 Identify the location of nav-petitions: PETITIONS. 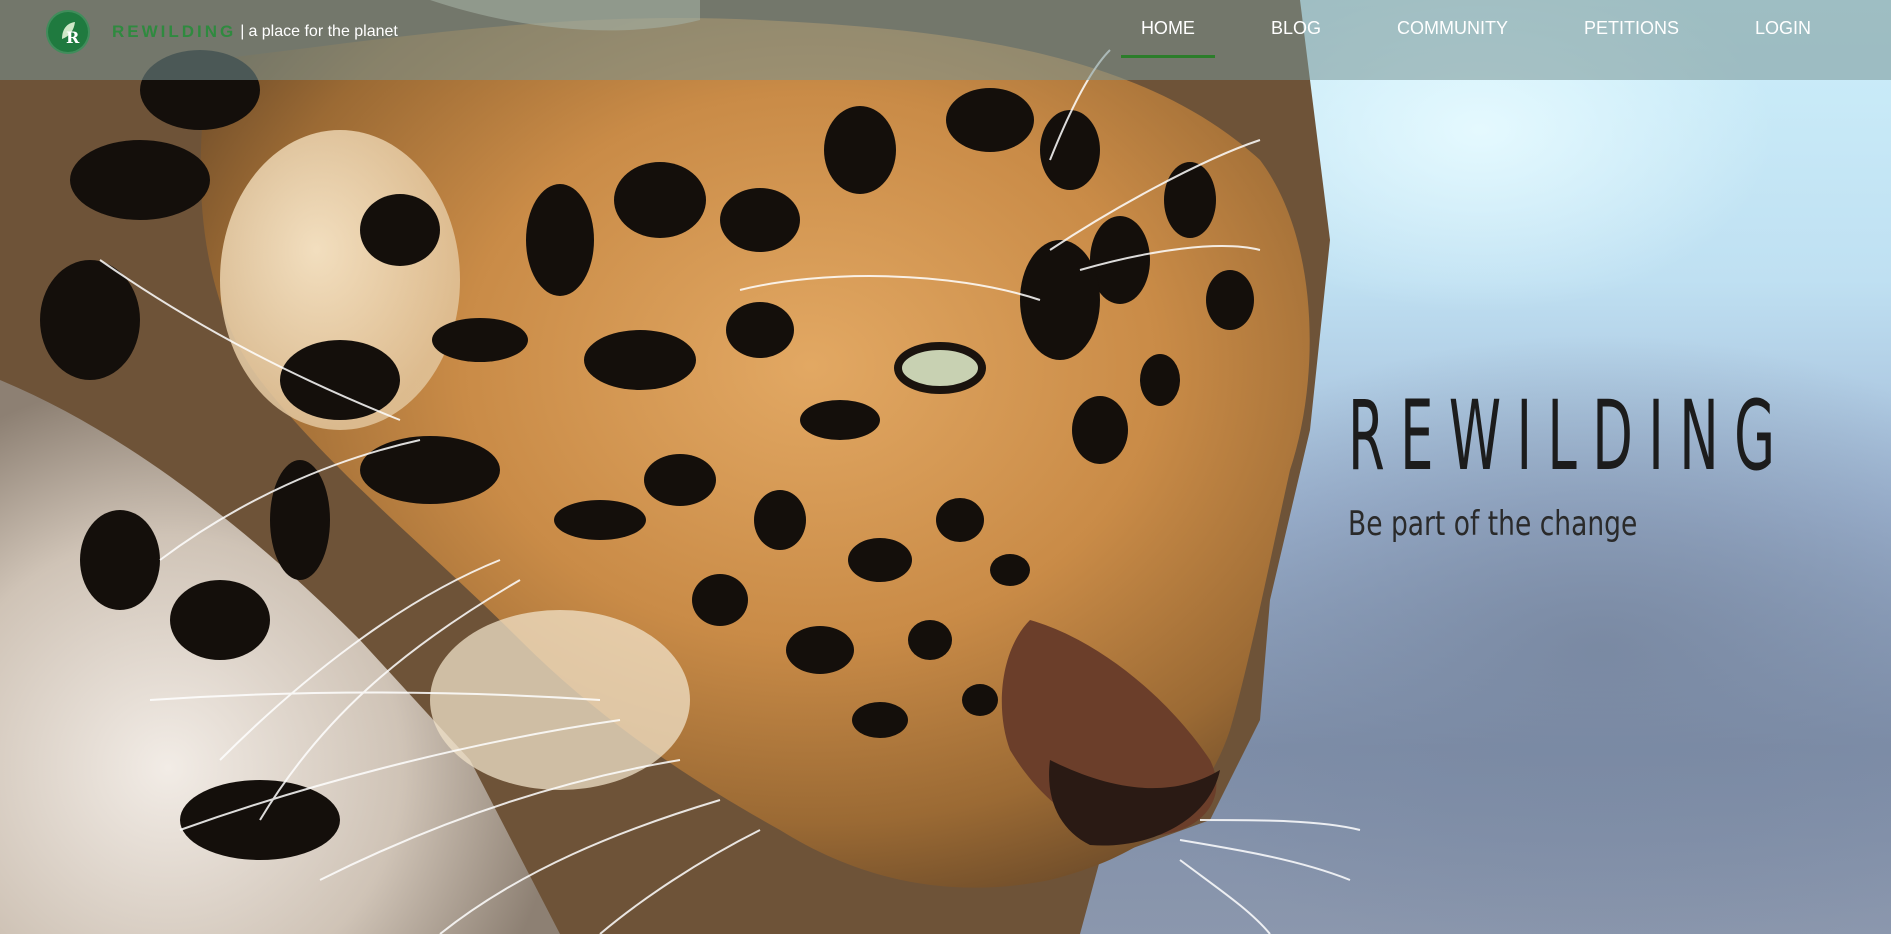
(1631, 28).